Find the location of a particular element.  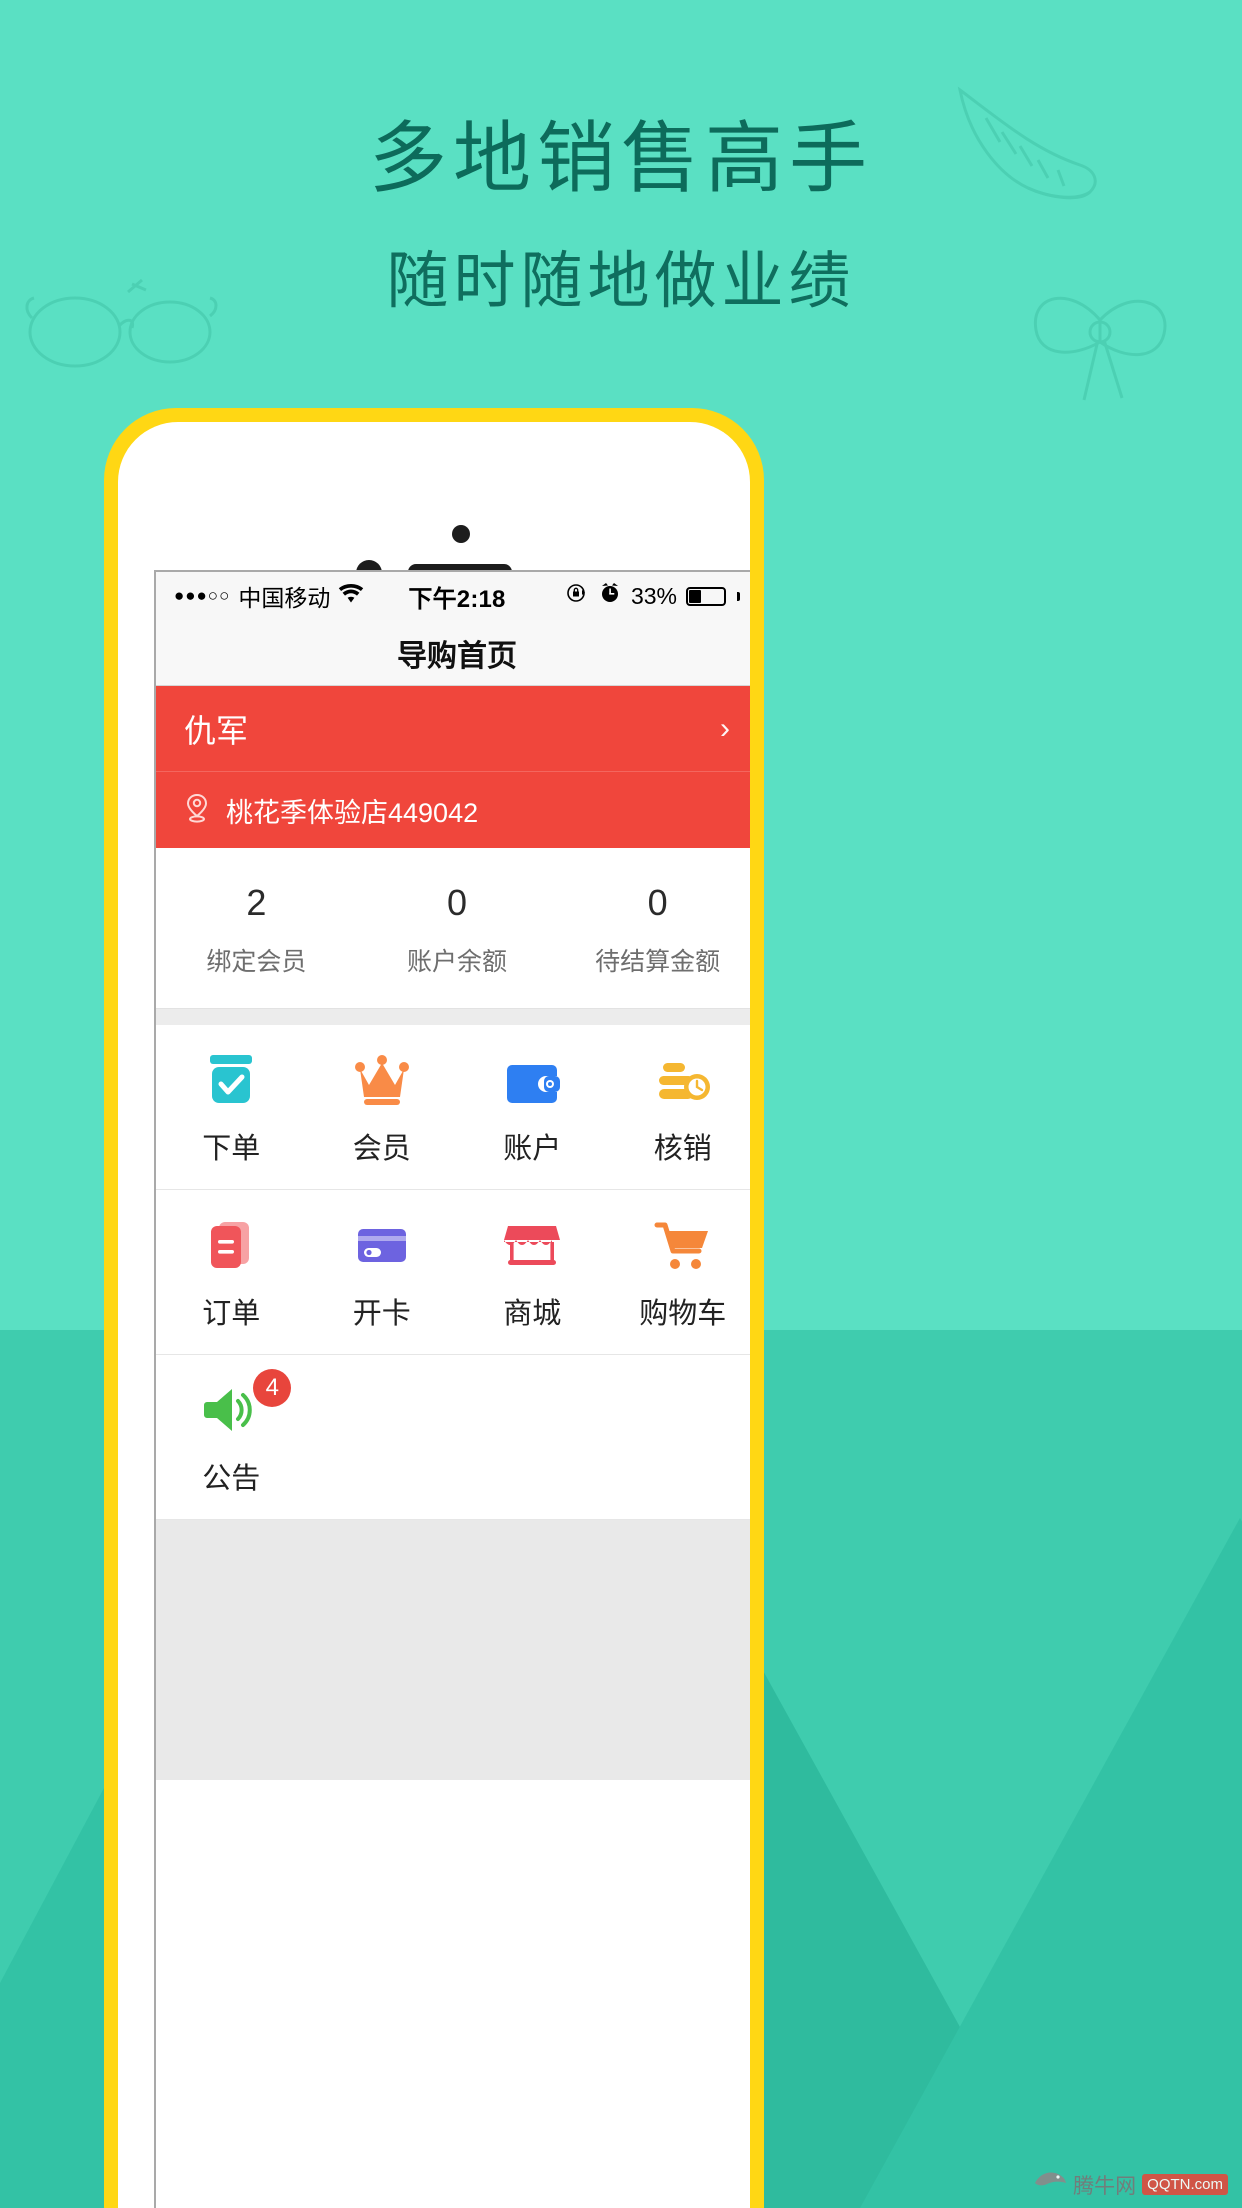

section-divider is located at coordinates (453, 1017).